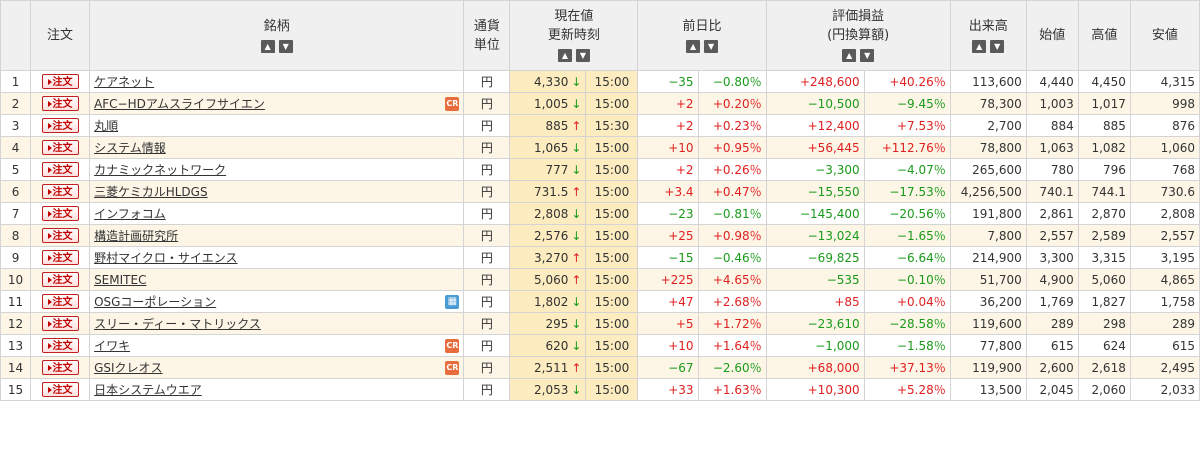 This screenshot has height=457, width=1200. What do you see at coordinates (1164, 103) in the screenshot?
I see `low-price: 998` at bounding box center [1164, 103].